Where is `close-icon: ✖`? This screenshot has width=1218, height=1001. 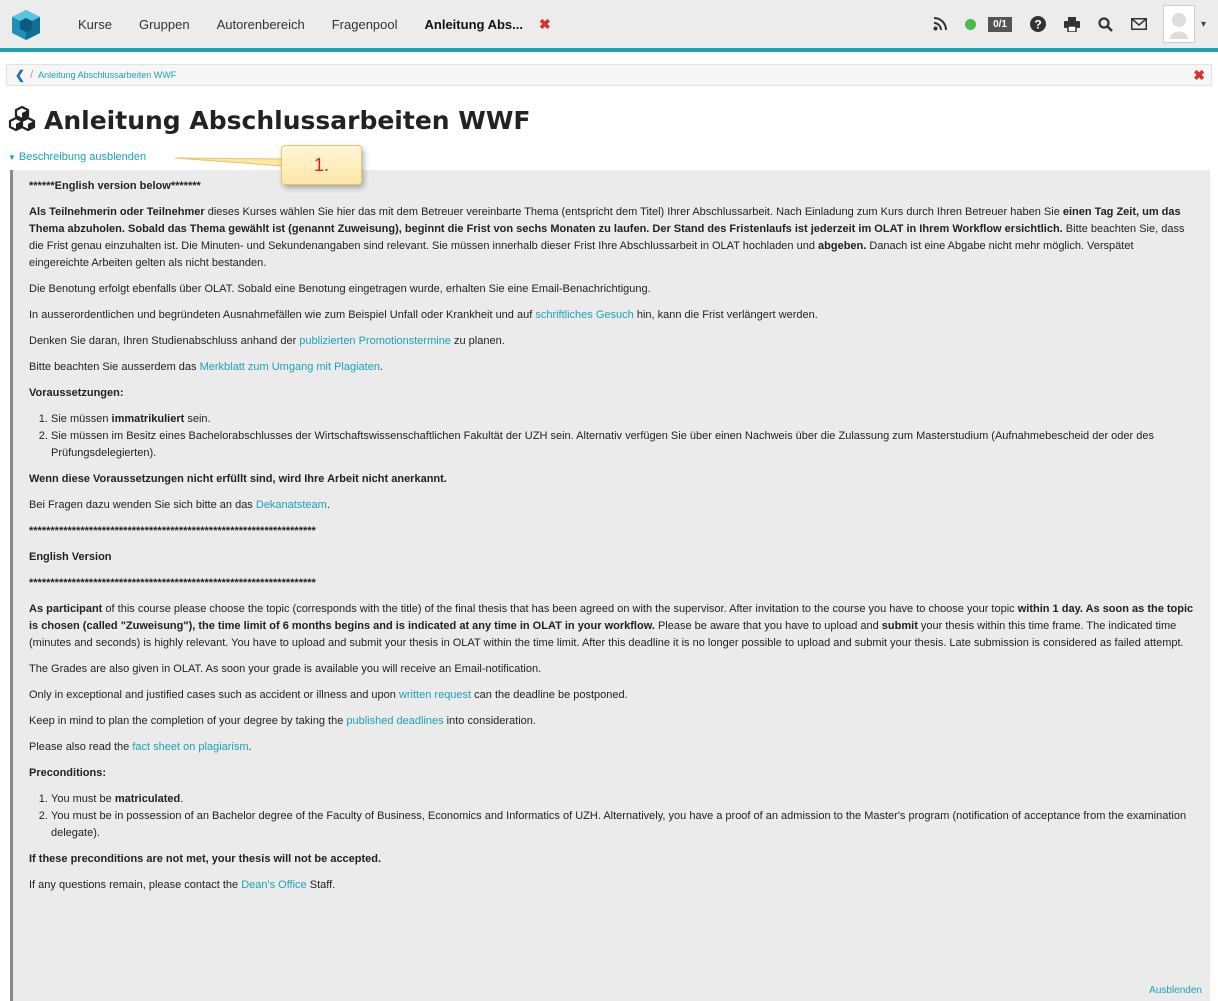
close-icon: ✖ is located at coordinates (1199, 75).